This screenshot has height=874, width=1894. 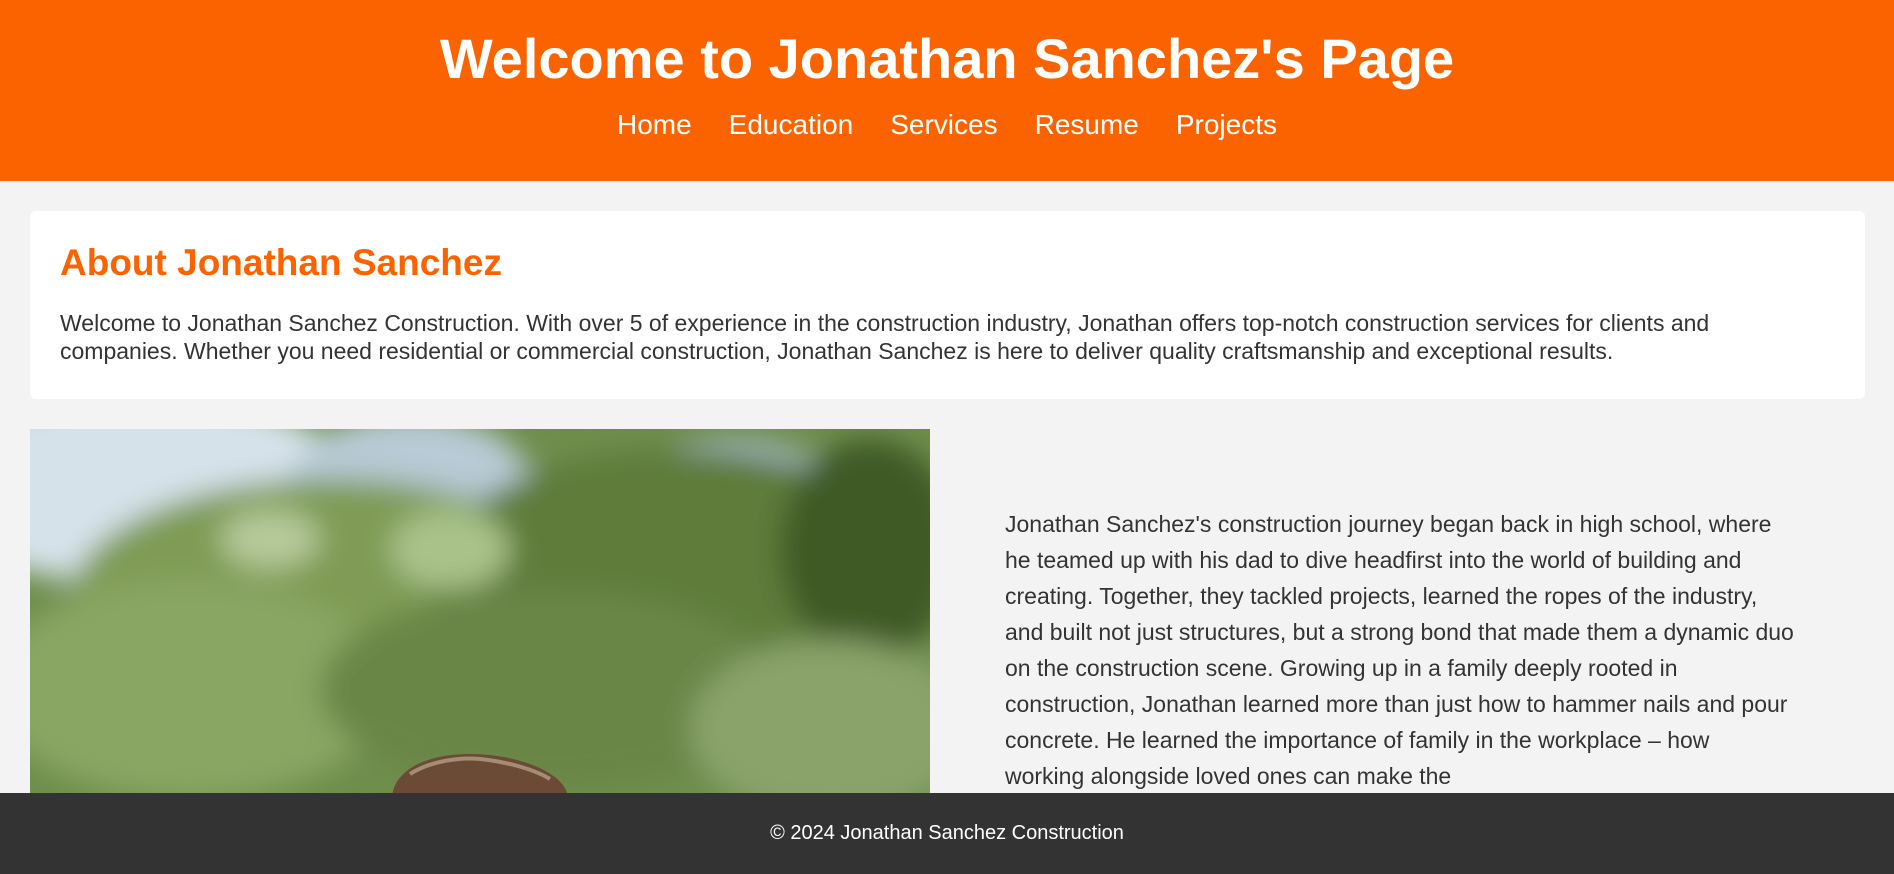 I want to click on nav-link-home: Home, so click(x=654, y=125).